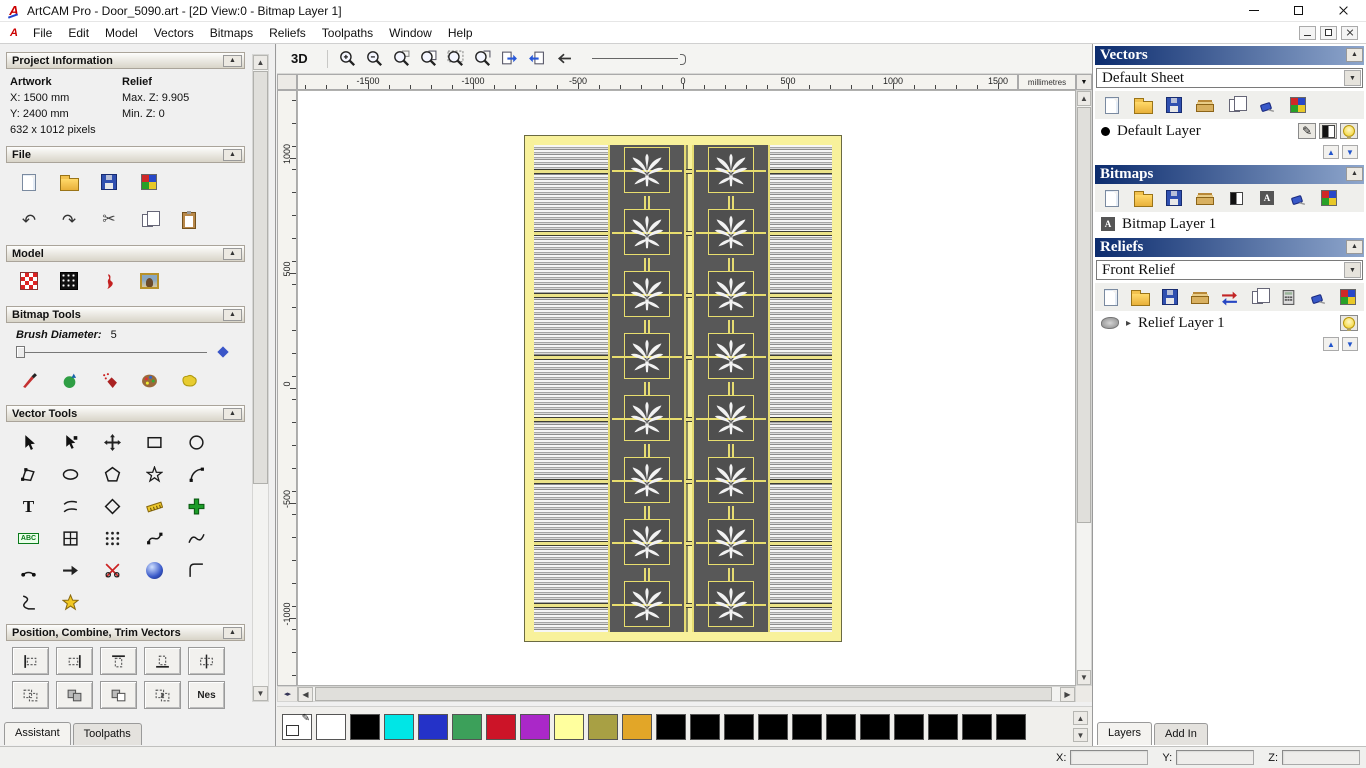 This screenshot has height=768, width=1366. Describe the element at coordinates (1354, 174) in the screenshot. I see `collapse-bitmaps-button: ▲` at that location.